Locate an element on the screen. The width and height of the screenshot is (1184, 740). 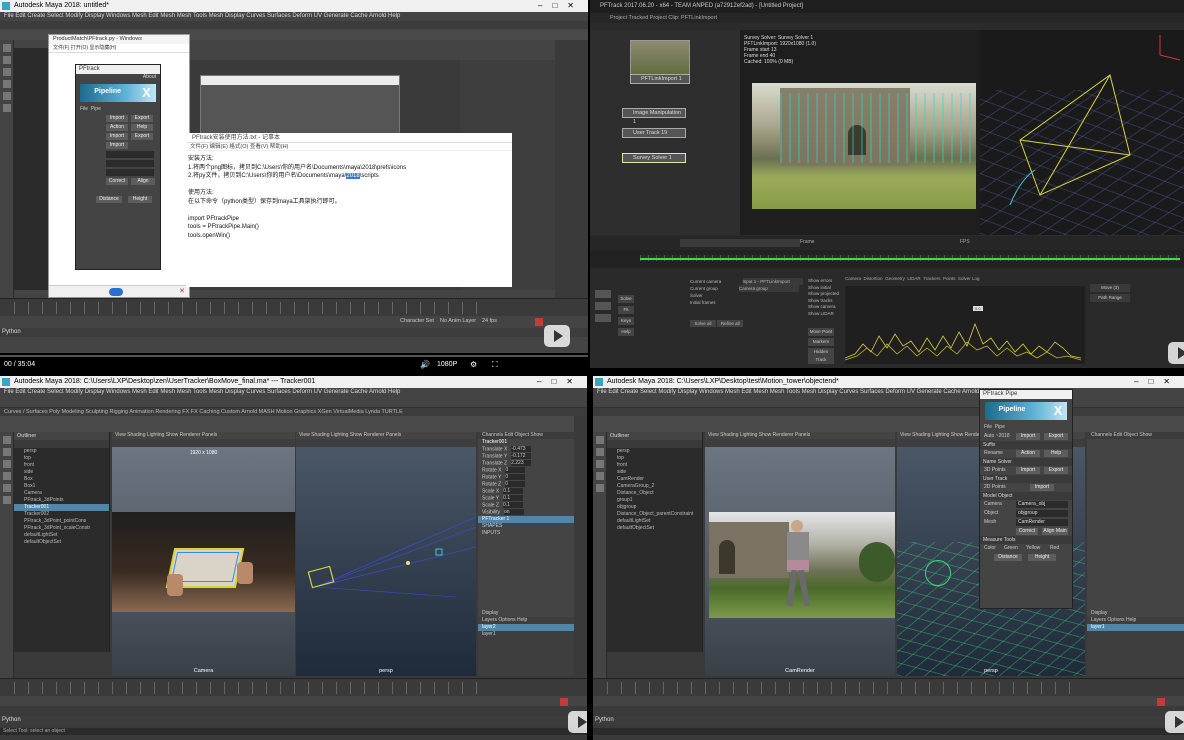
channel-row: Visibility on is located at coordinates (526, 512).